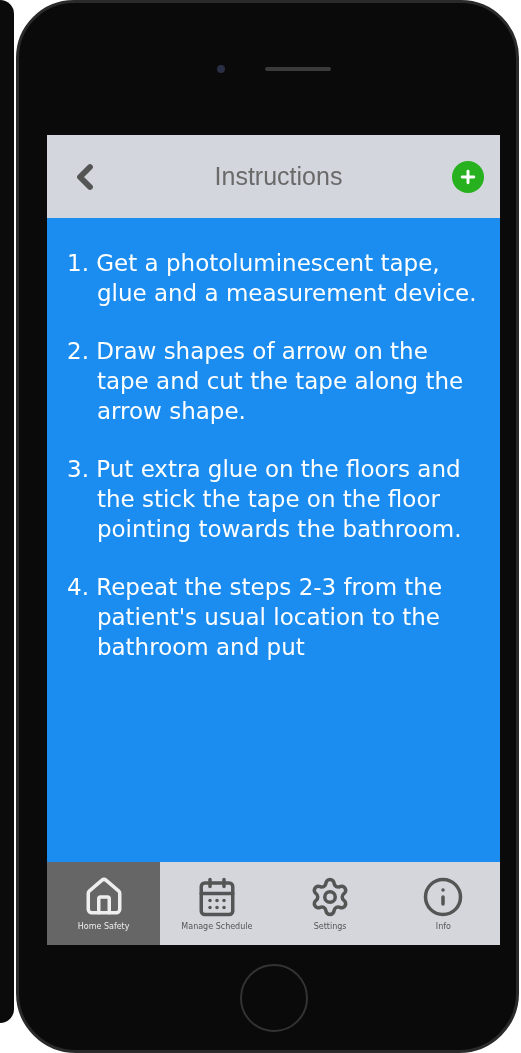  I want to click on instruction-step: 2. Draw shapes of arrow on the tape and cut the tape along the arrow shape., so click(272, 381).